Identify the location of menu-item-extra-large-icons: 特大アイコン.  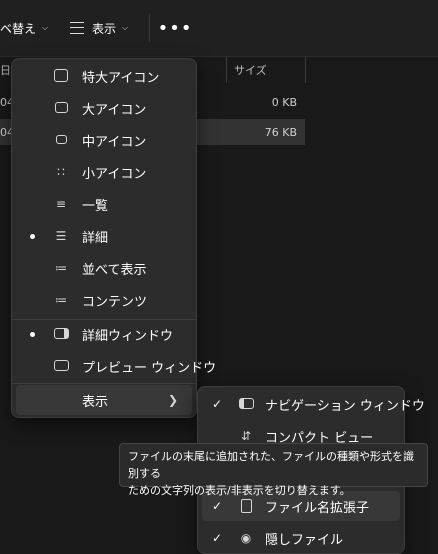
(104, 76).